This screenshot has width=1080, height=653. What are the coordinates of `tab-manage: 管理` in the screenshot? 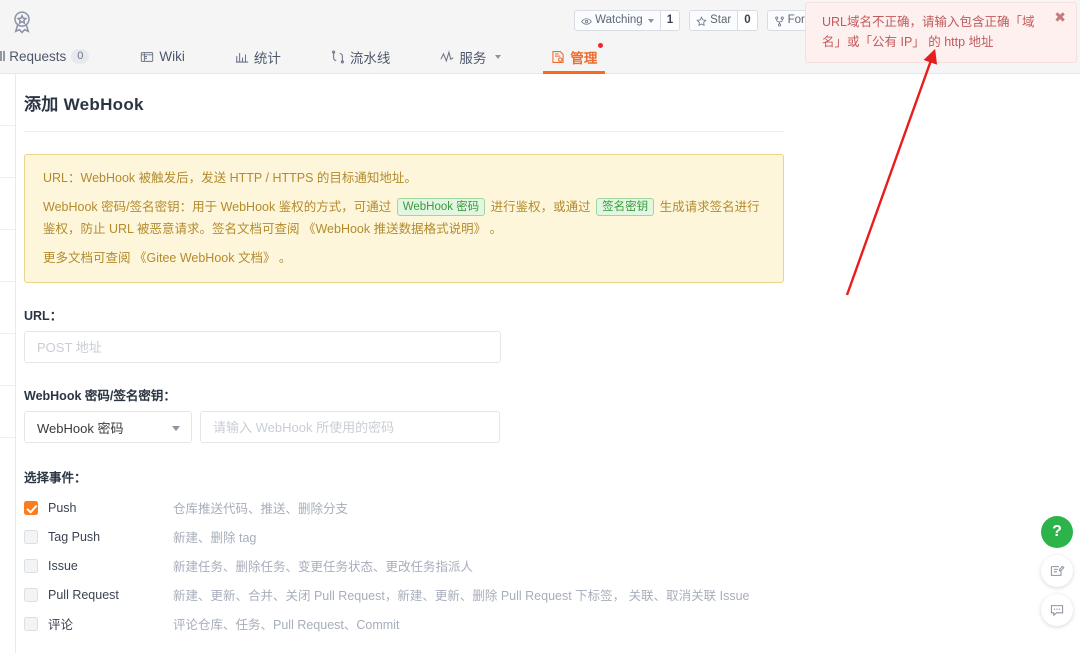 It's located at (574, 57).